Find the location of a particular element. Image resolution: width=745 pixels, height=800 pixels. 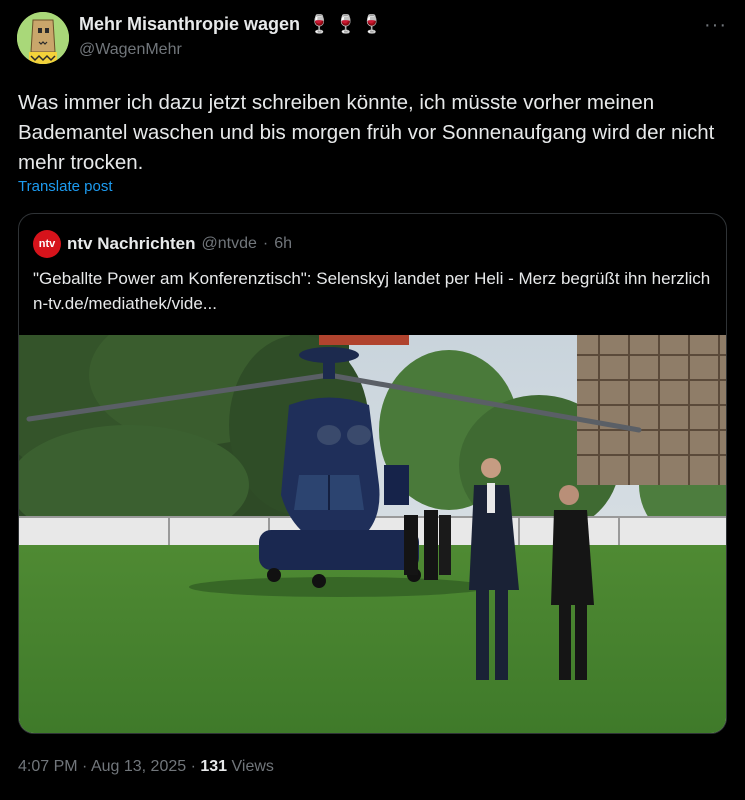

quoted-tweet-header: ntv ntv Nachrichten @ntvde · 6h is located at coordinates (162, 244).